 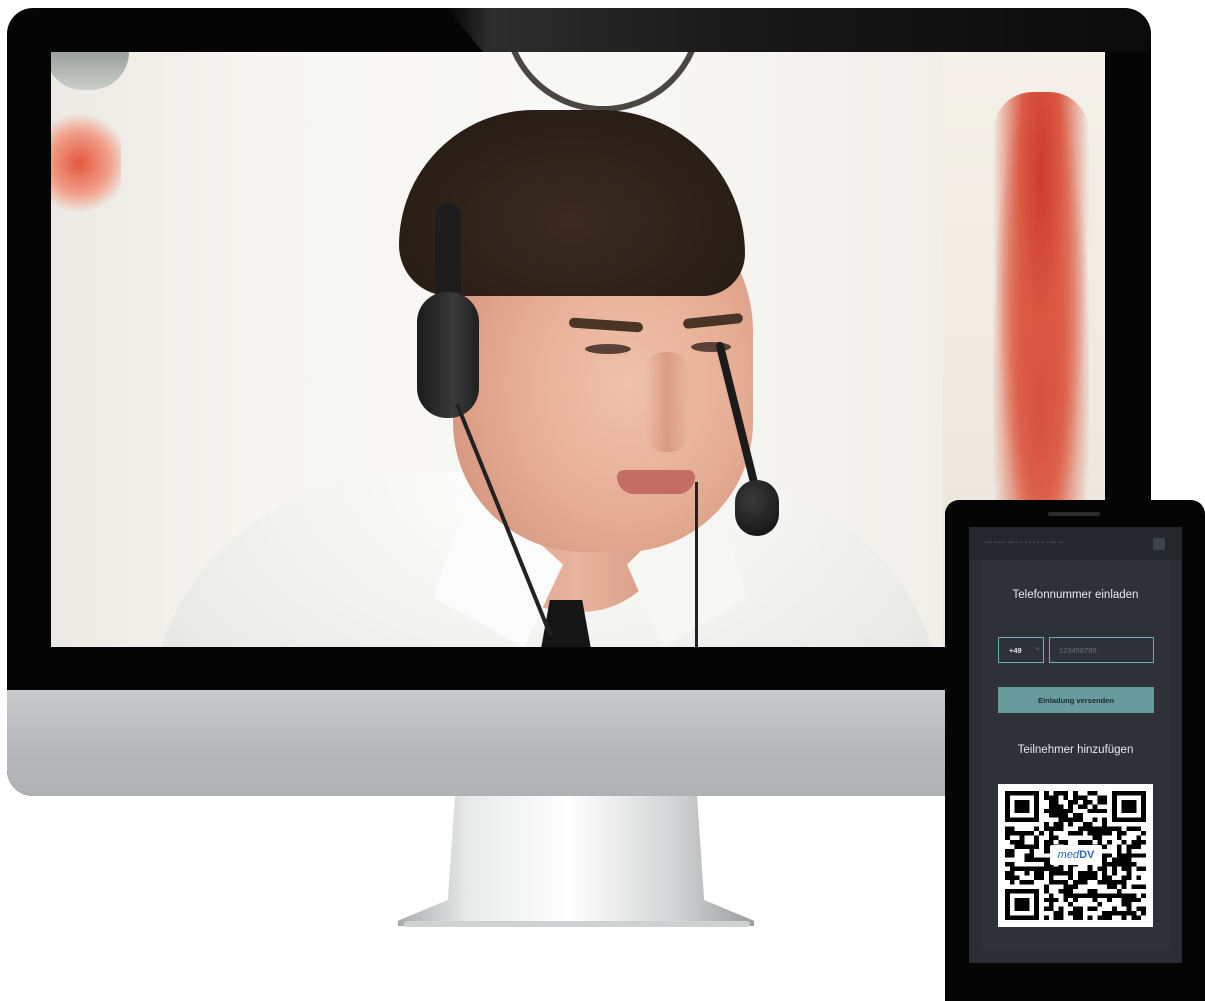 I want to click on meddv-logo: medDV, so click(x=1076, y=855).